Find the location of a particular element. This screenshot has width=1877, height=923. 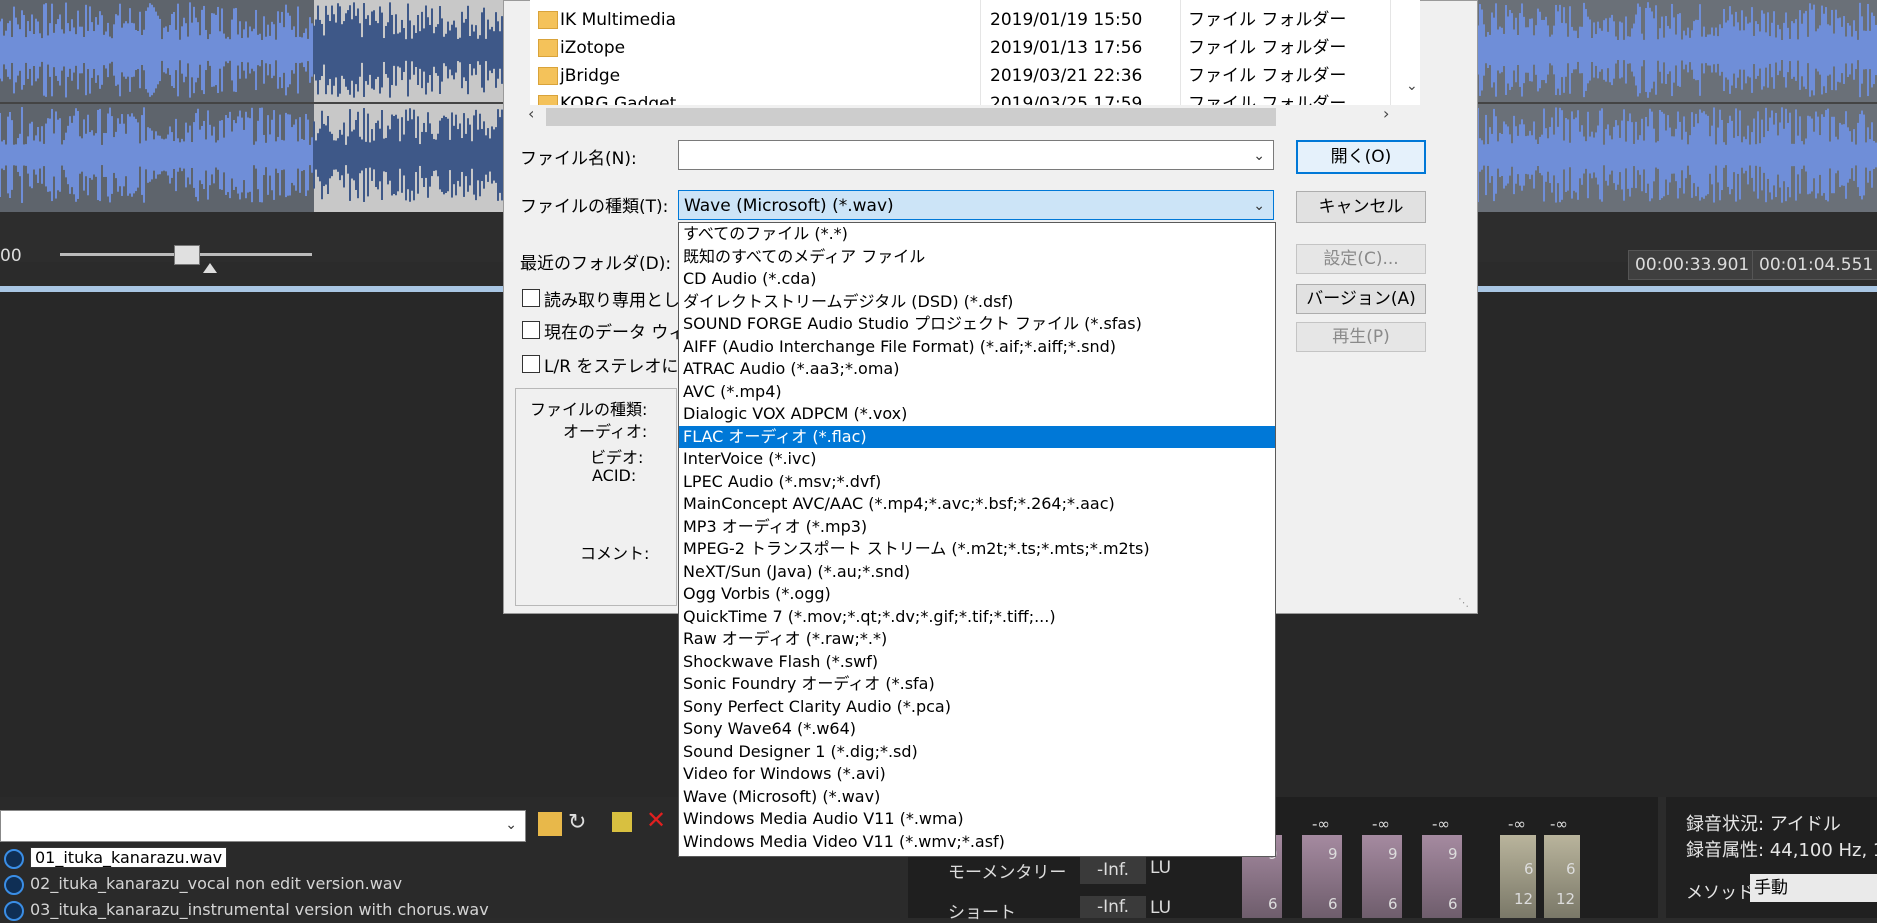

scrollbar-thumb is located at coordinates (911, 117).